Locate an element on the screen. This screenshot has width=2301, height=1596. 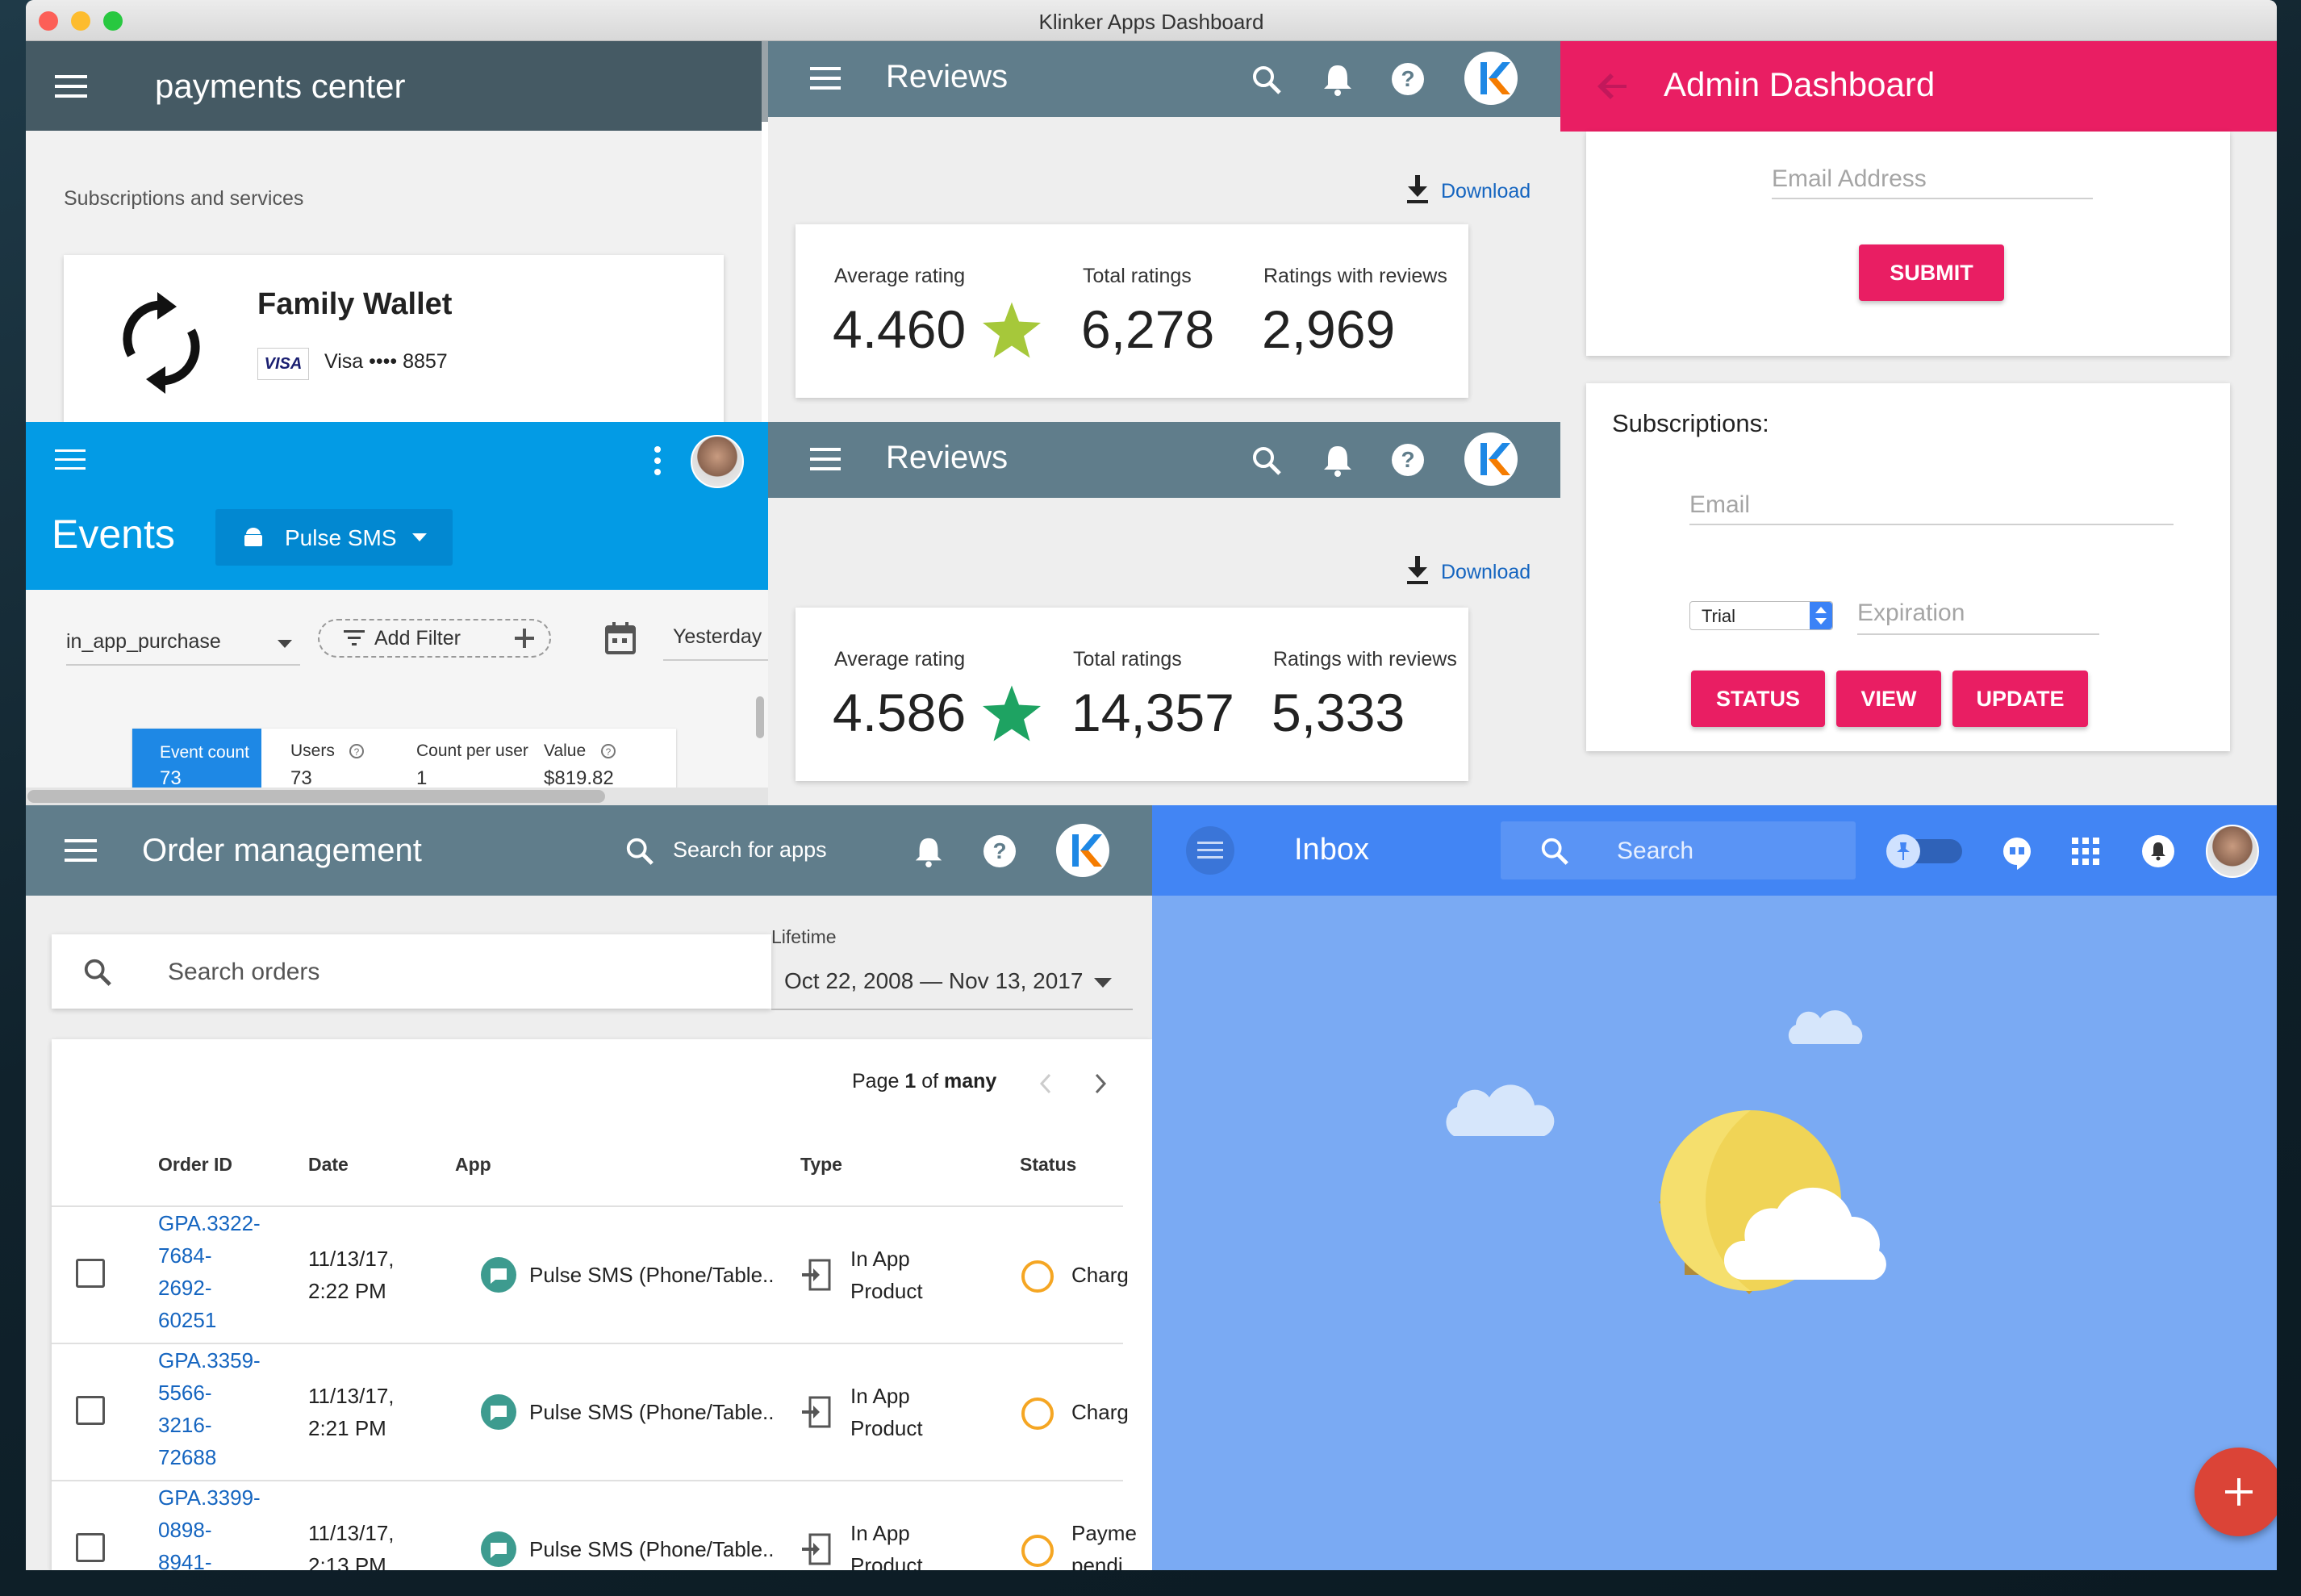
chevron-left-icon is located at coordinates (1045, 1083).